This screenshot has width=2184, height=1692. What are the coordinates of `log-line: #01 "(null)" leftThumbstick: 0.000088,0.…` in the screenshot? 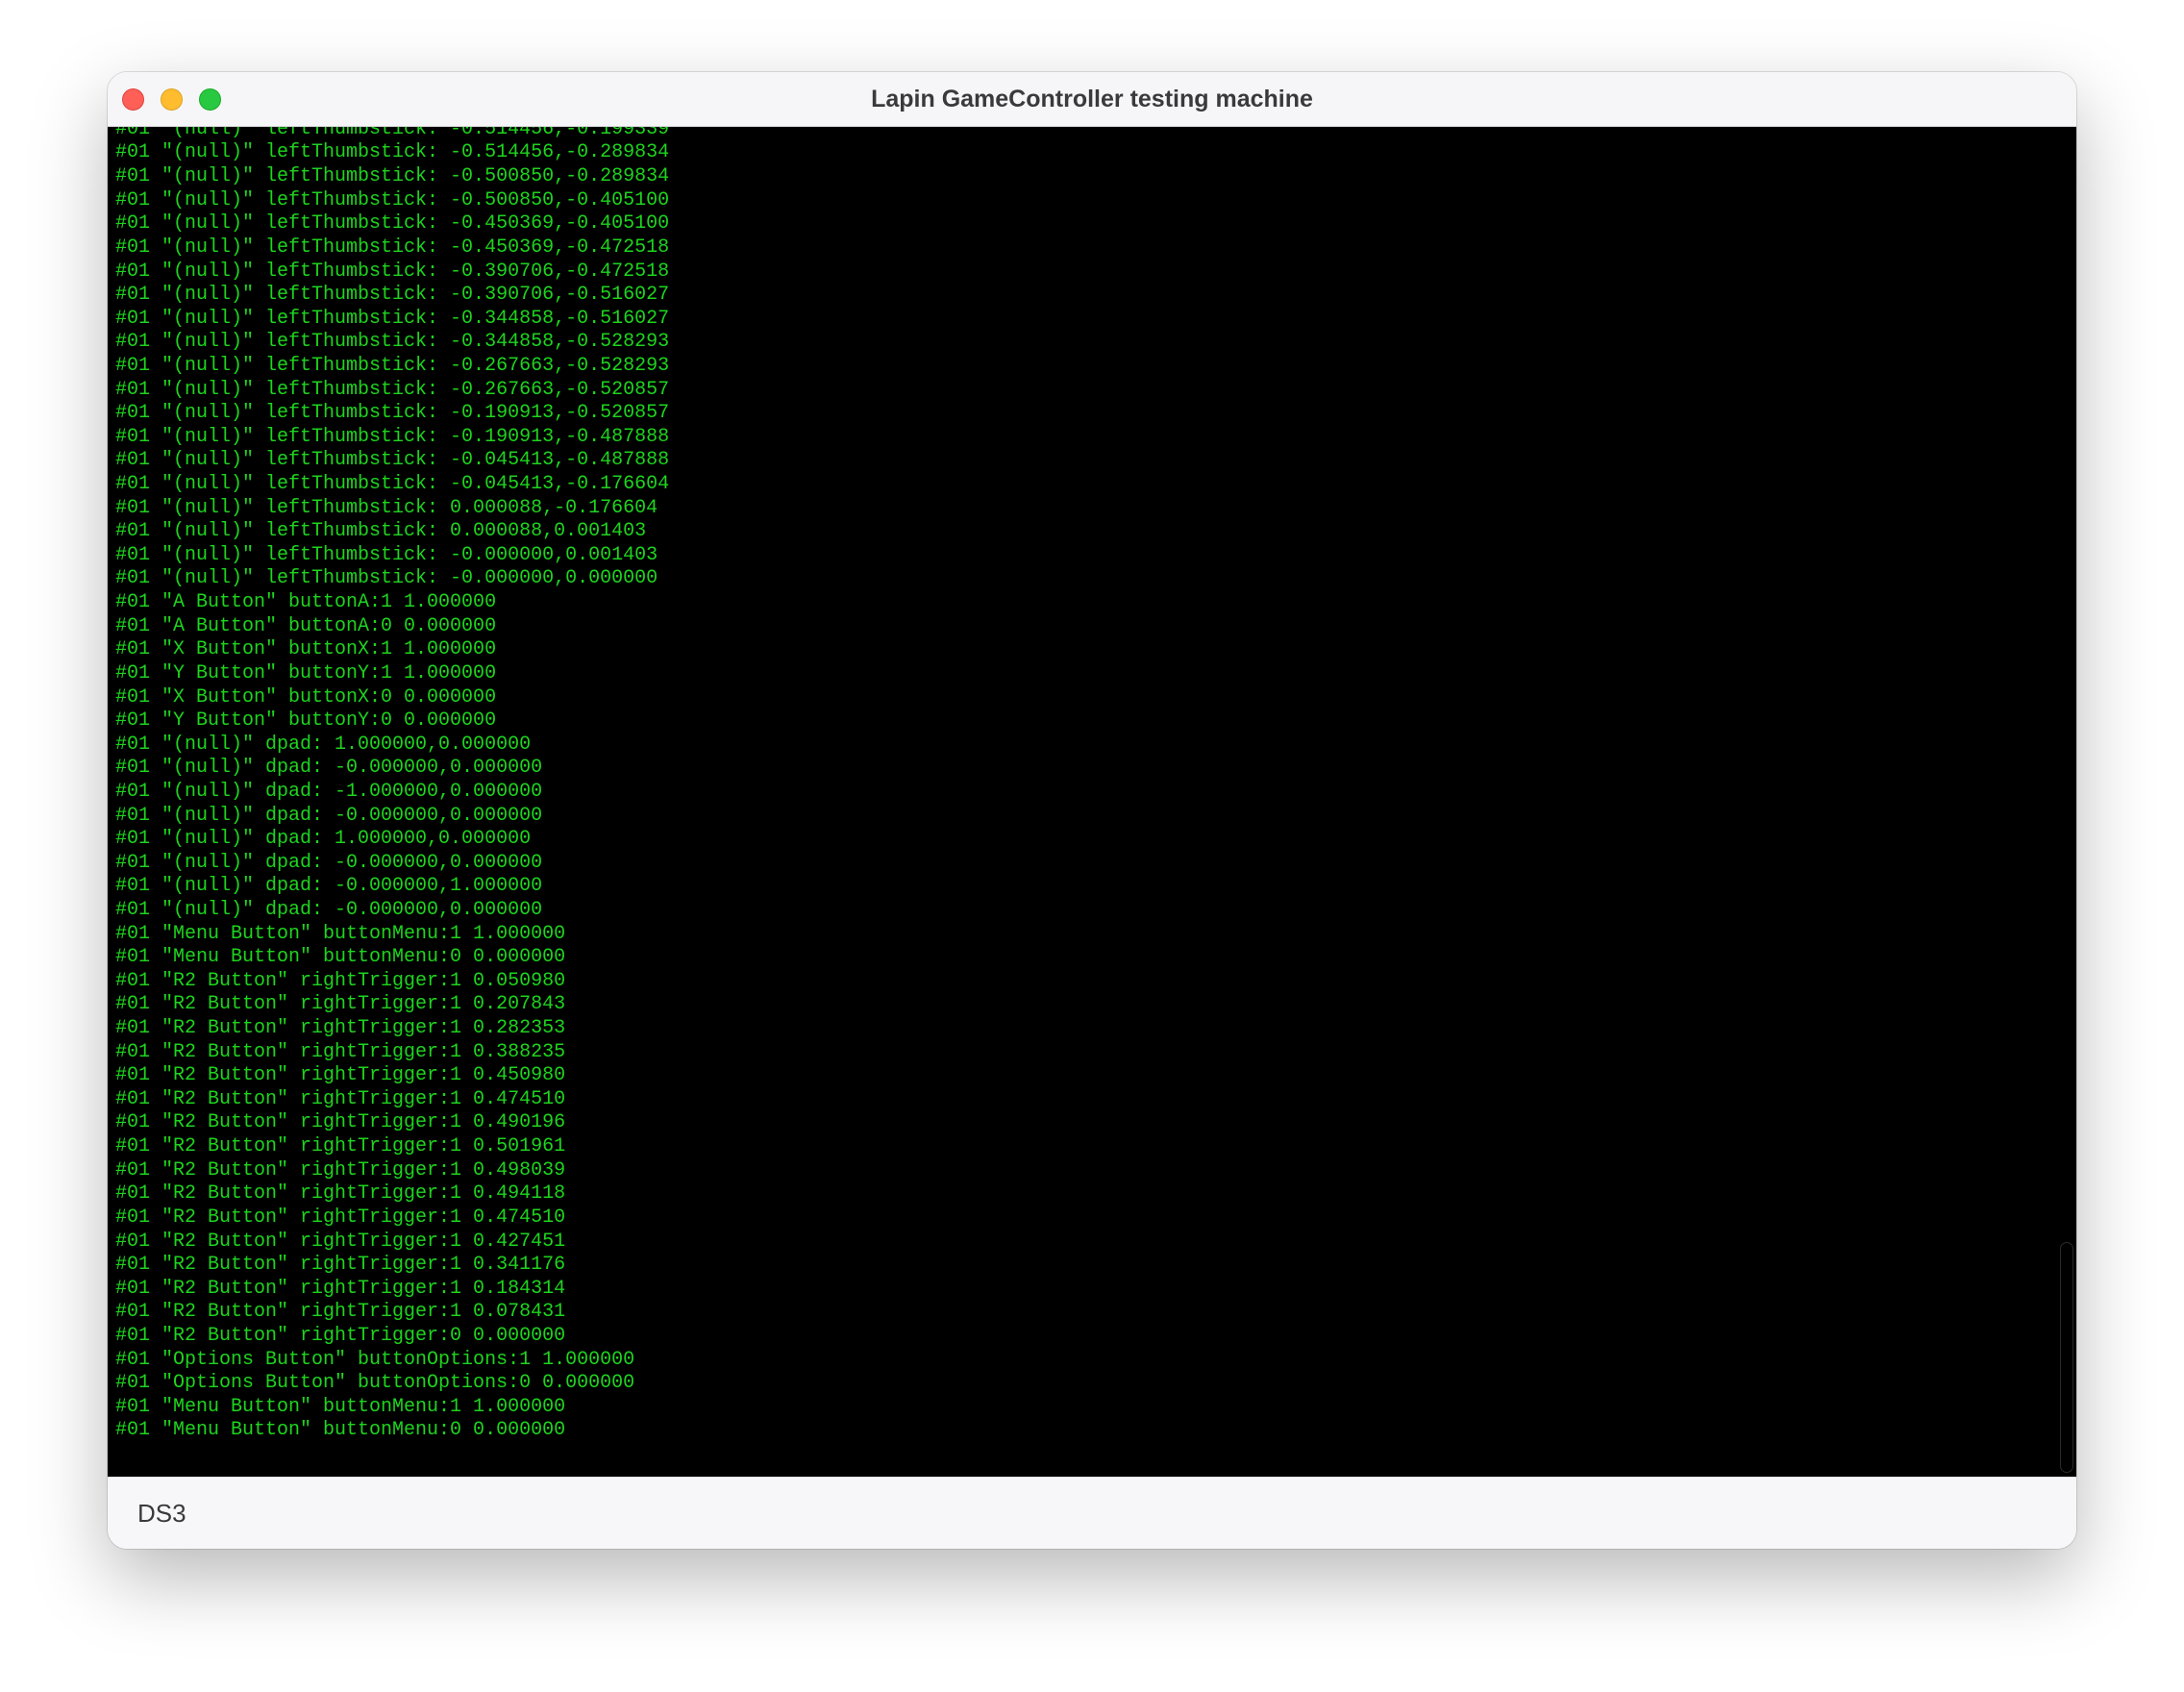 It's located at (381, 531).